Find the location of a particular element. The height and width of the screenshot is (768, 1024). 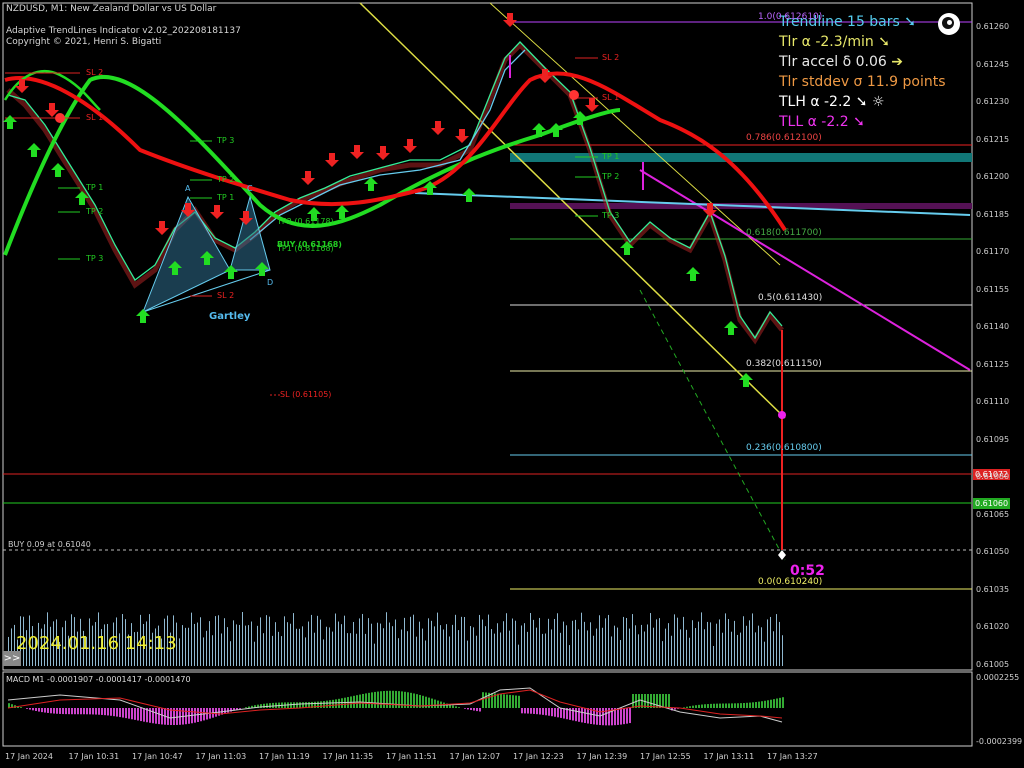

time-axis-label: 17 Jan 12:23 is located at coordinates (538, 756).